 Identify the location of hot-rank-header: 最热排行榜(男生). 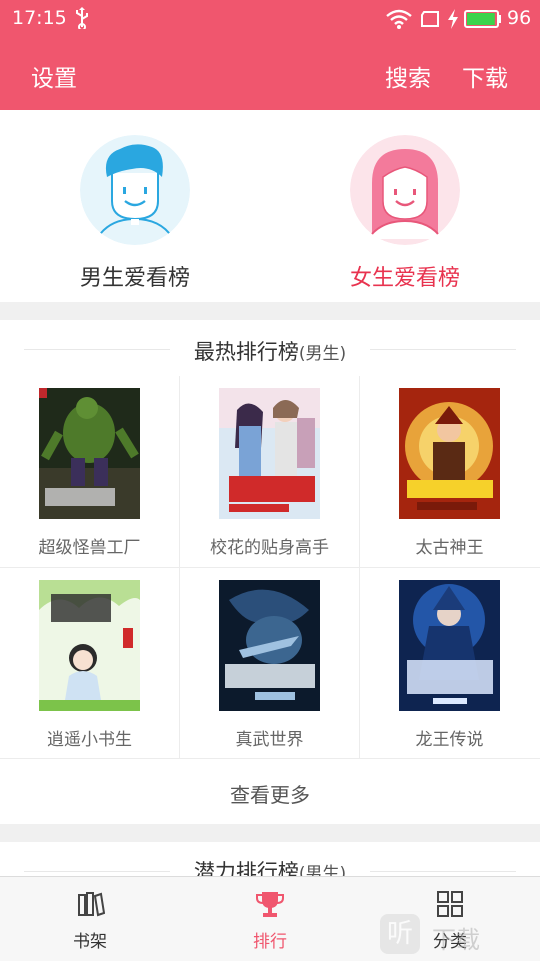
(270, 349).